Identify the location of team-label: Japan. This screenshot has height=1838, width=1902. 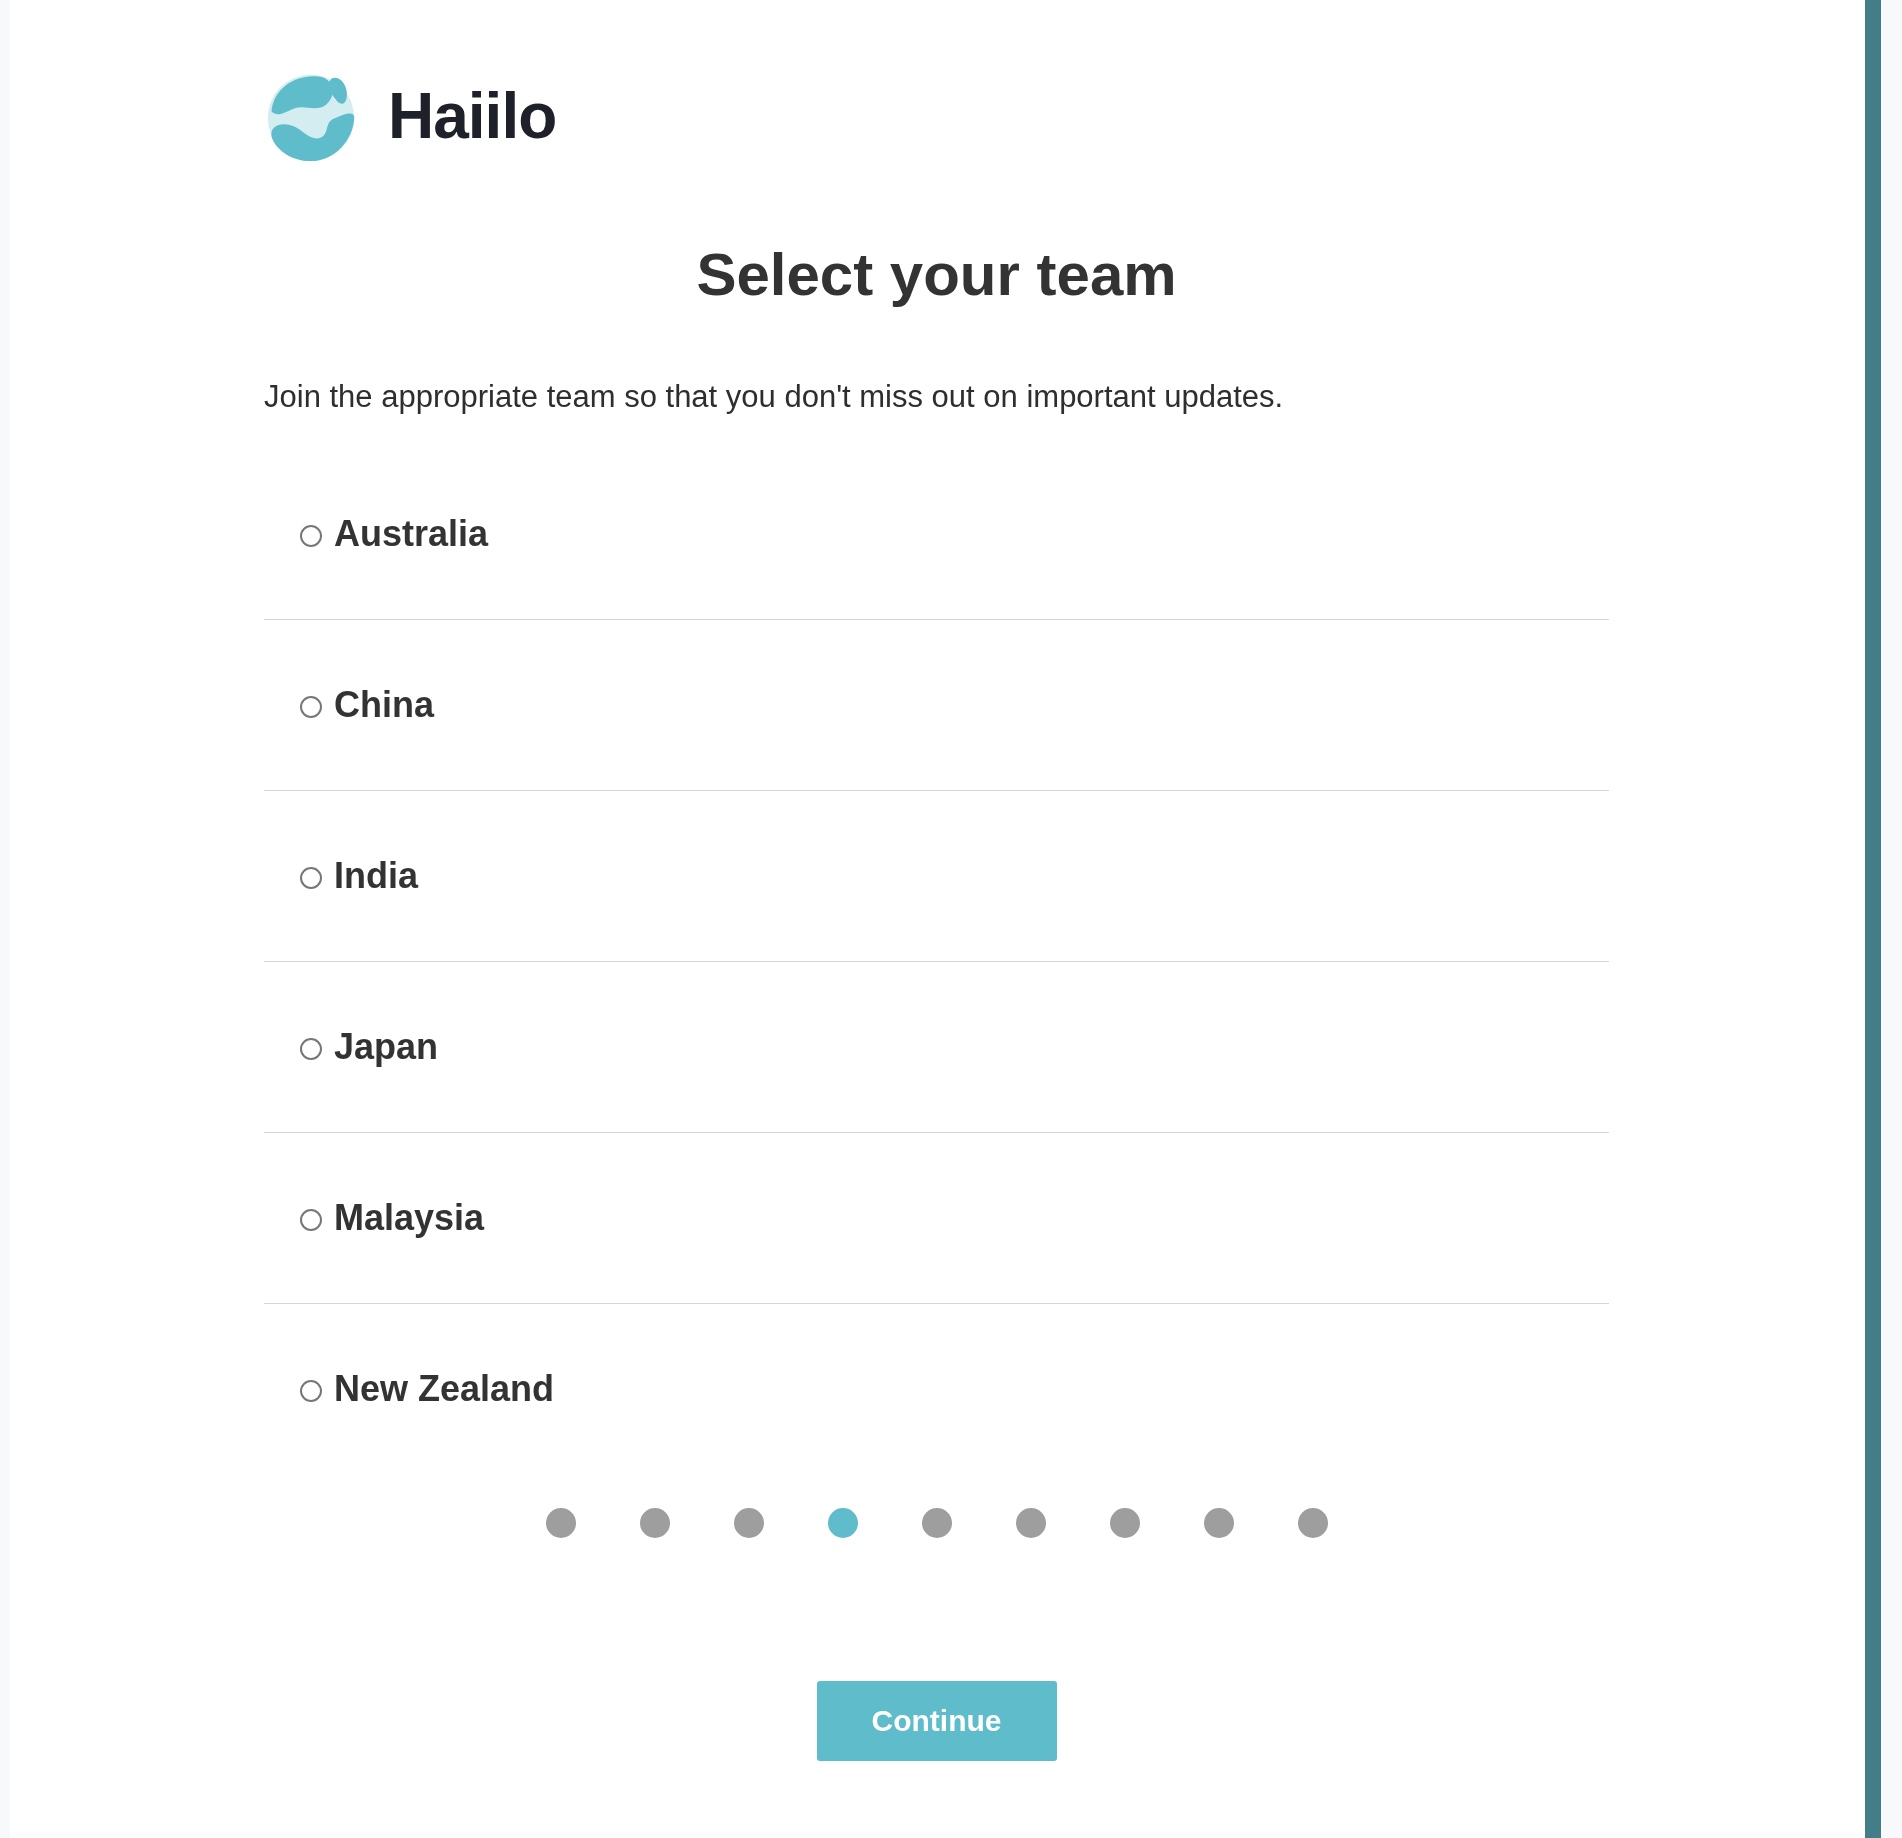
(386, 1047).